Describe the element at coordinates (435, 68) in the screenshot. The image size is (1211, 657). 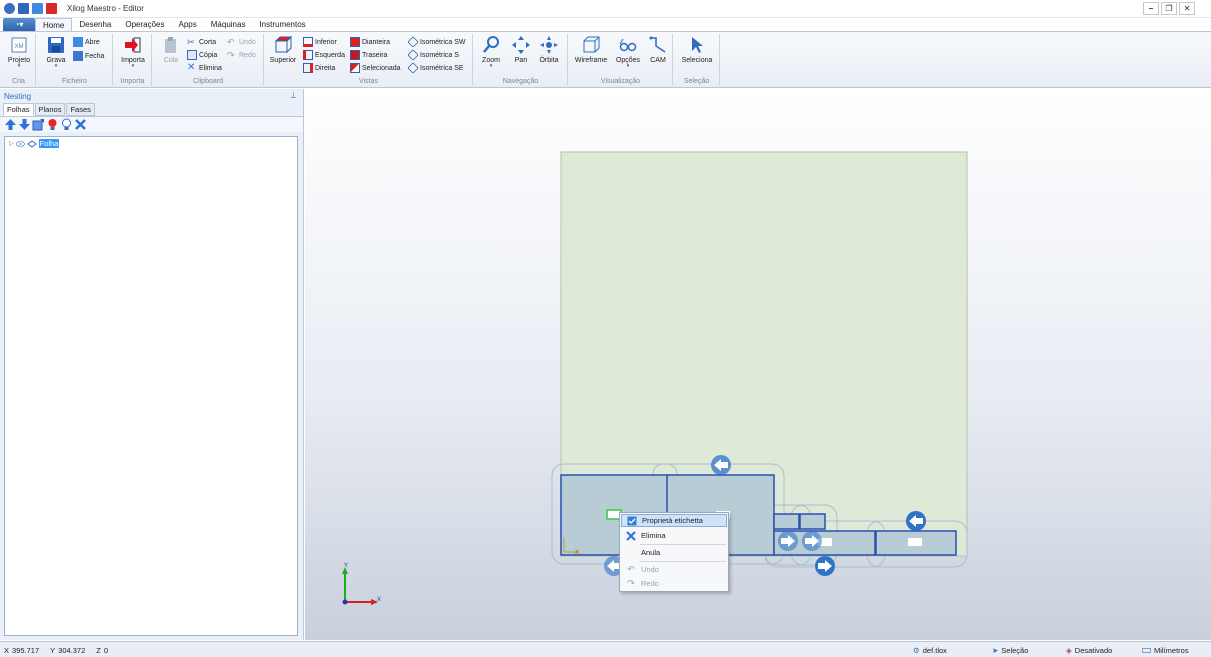
I see `iso-se-view-button: Isométrica SE` at that location.